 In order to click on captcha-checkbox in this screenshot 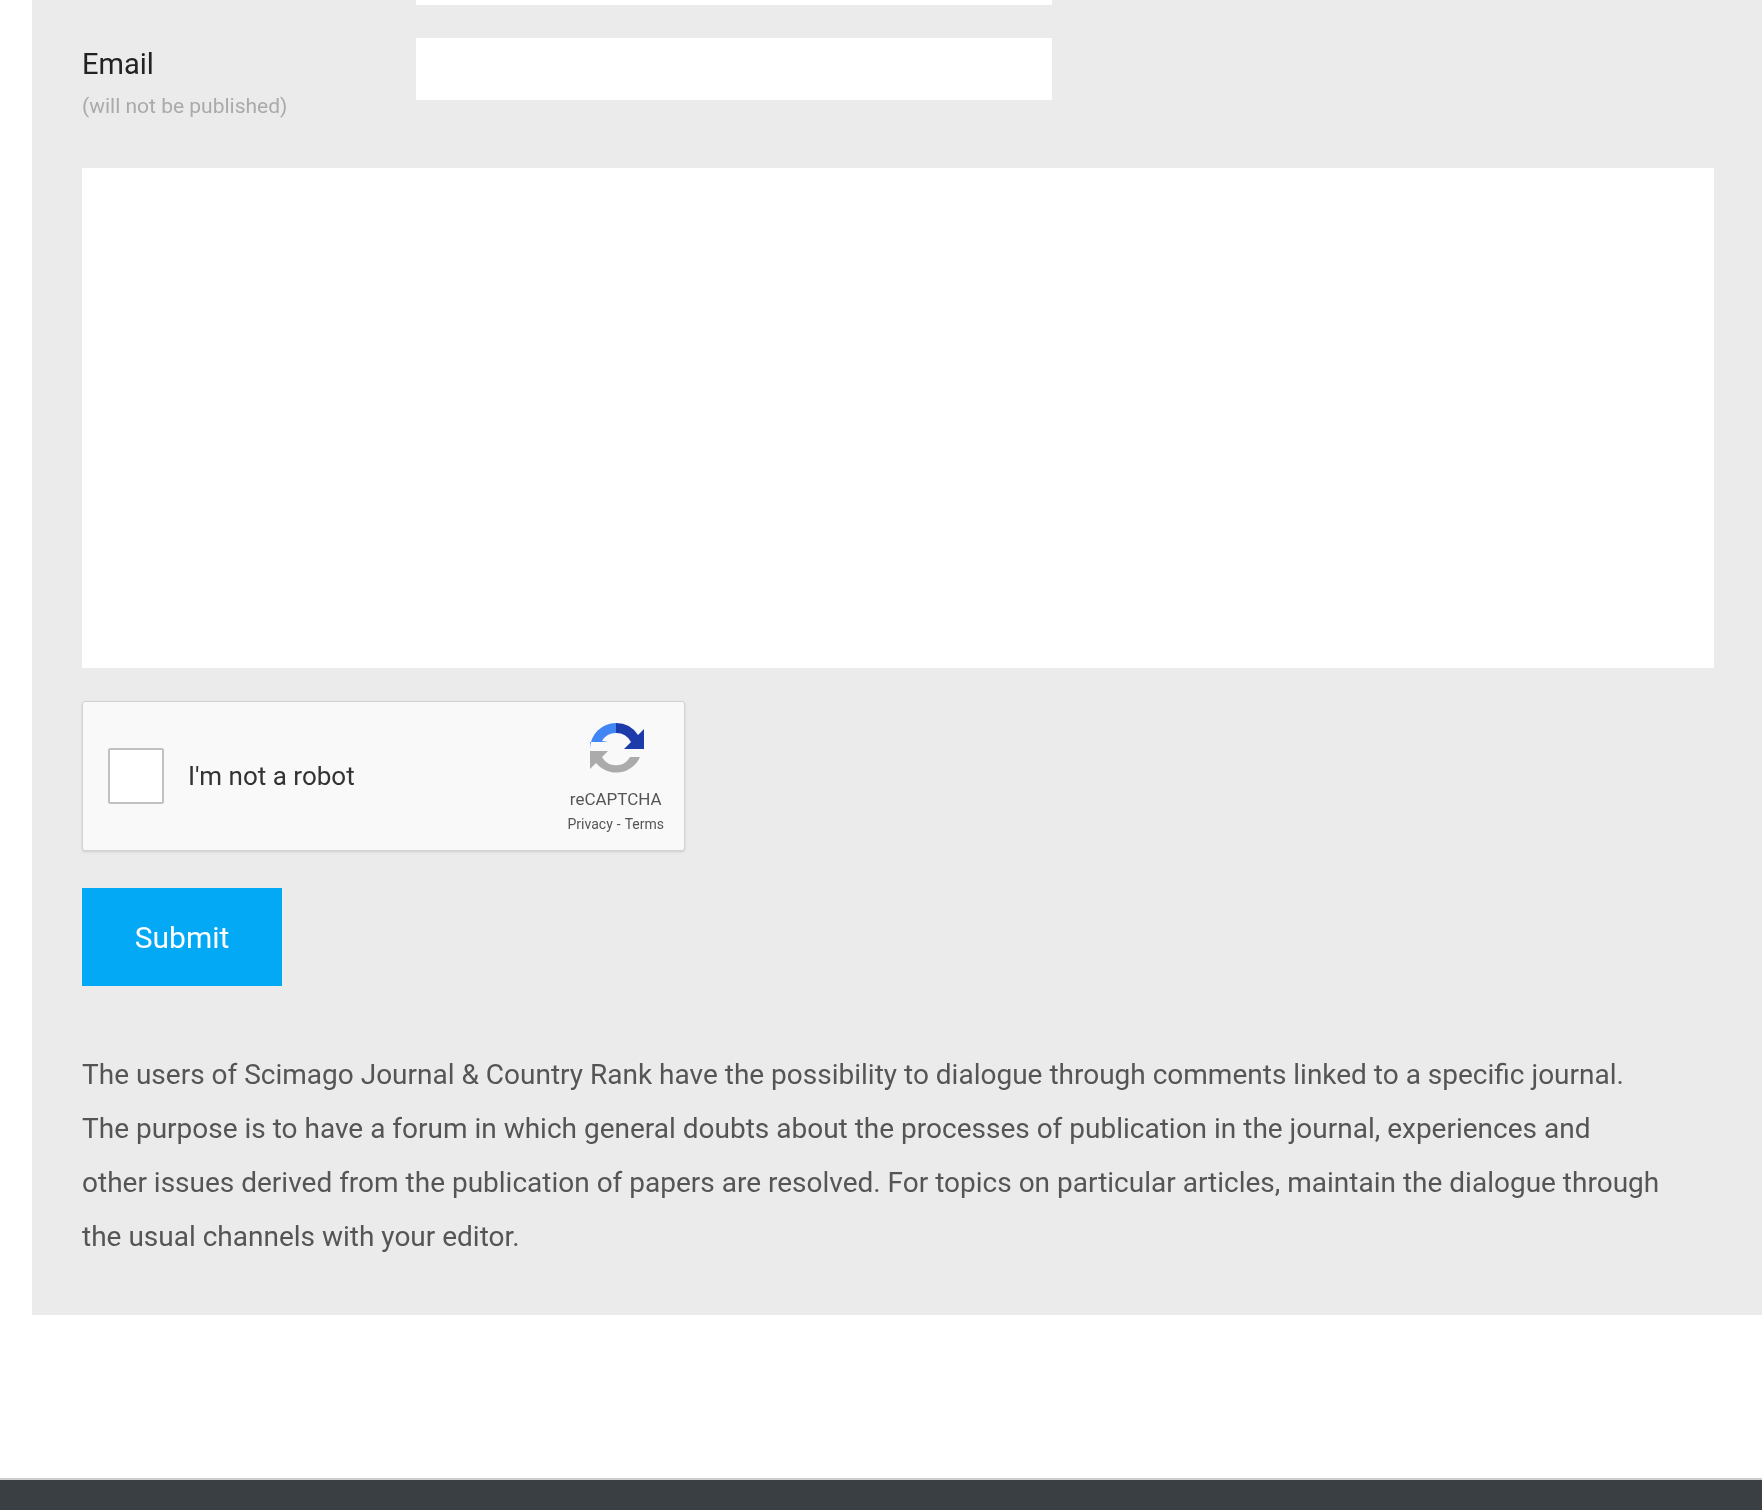, I will do `click(136, 776)`.